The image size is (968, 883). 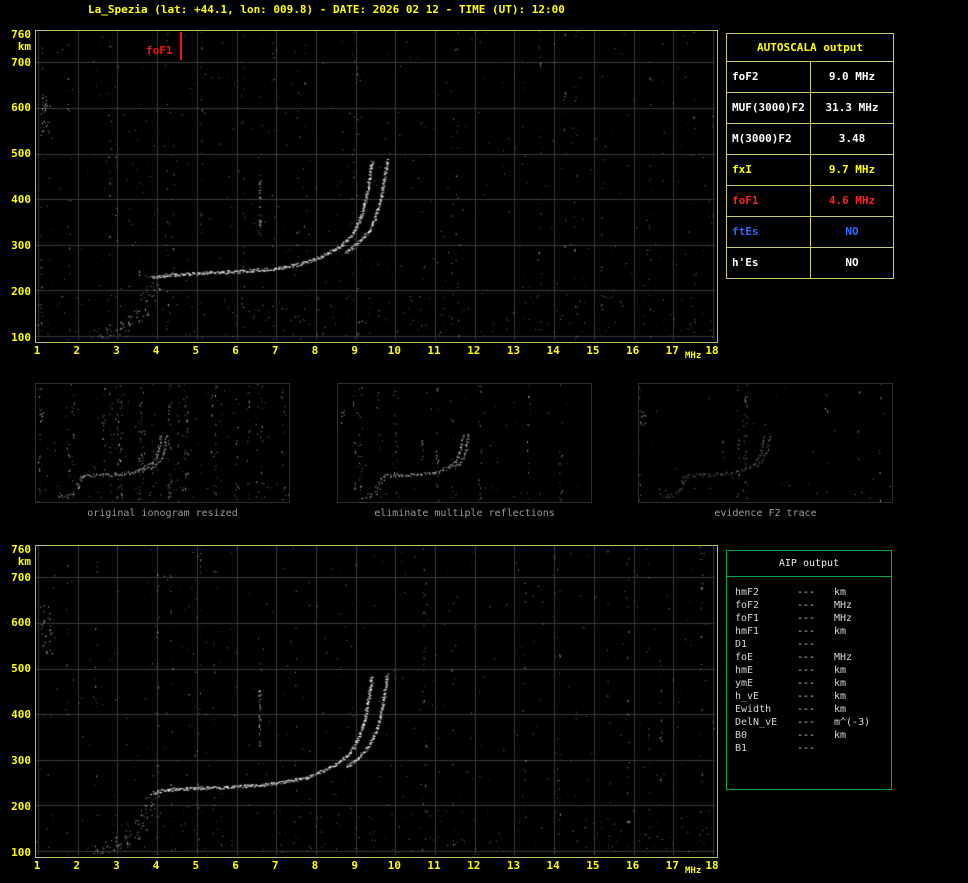 I want to click on x-axis-unit: MHz, so click(x=693, y=871).